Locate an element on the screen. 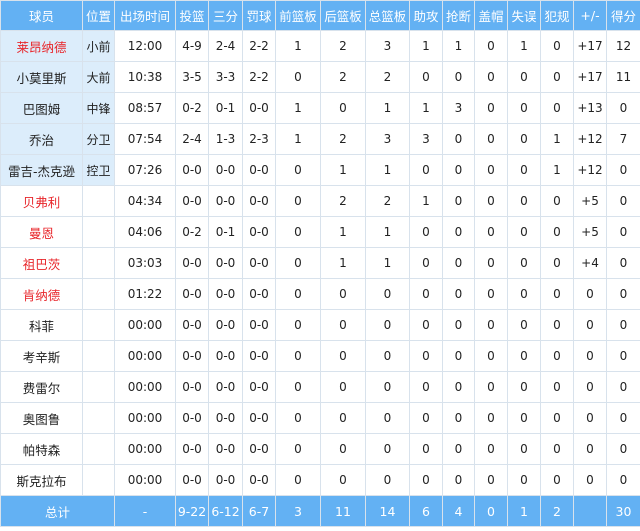 This screenshot has height=531, width=640. column-header: 得分 is located at coordinates (623, 15).